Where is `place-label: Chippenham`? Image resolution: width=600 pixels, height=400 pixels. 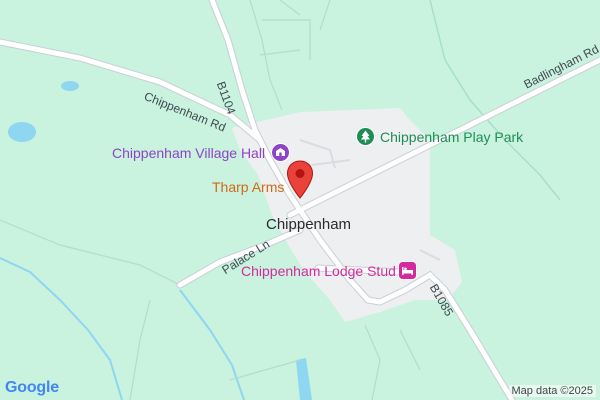
place-label: Chippenham is located at coordinates (309, 224).